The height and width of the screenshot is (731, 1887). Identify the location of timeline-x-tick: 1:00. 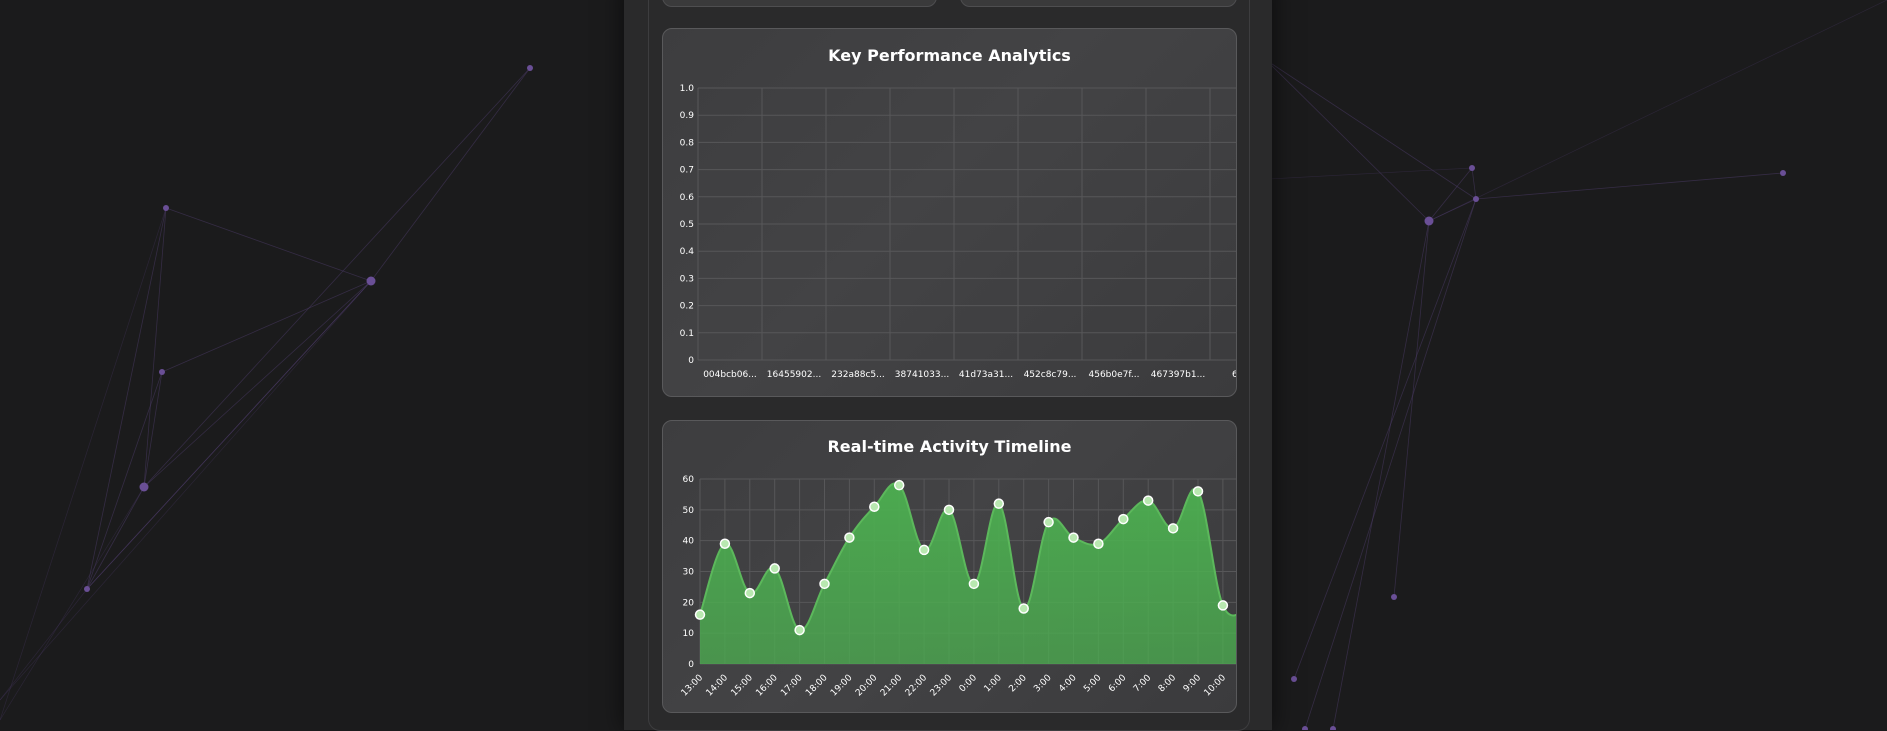
(994, 684).